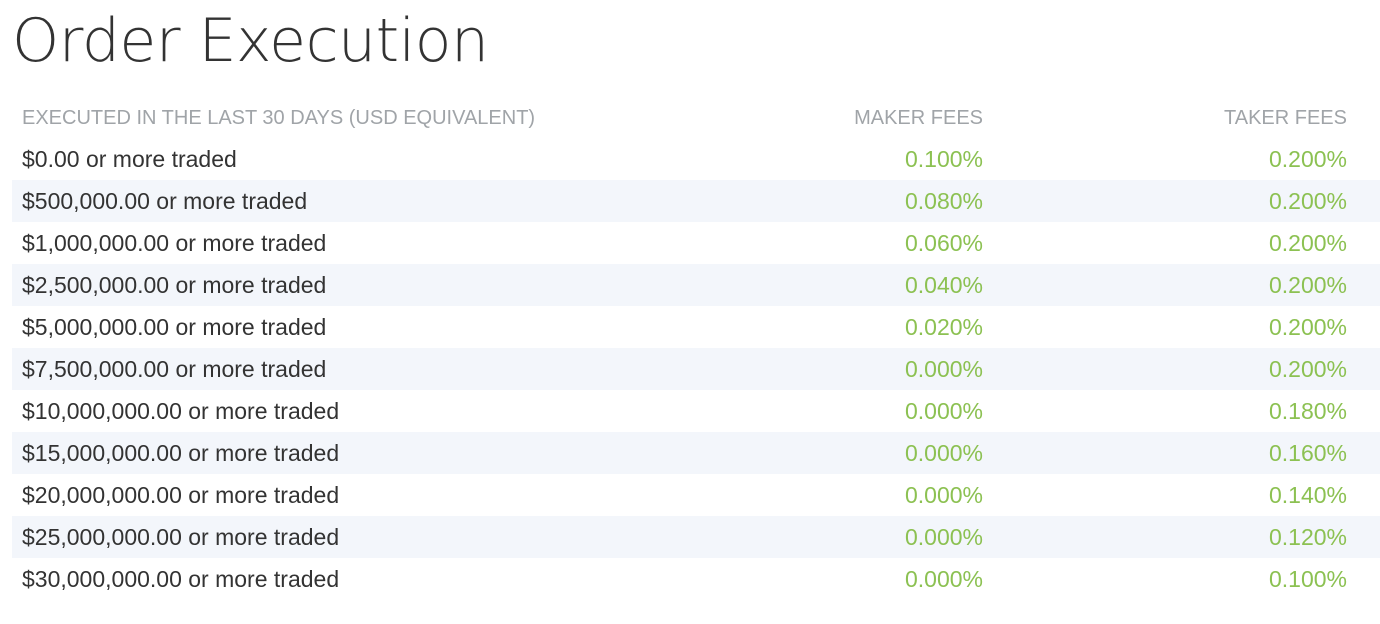  What do you see at coordinates (943, 242) in the screenshot?
I see `maker-fee-cell: 0.060%` at bounding box center [943, 242].